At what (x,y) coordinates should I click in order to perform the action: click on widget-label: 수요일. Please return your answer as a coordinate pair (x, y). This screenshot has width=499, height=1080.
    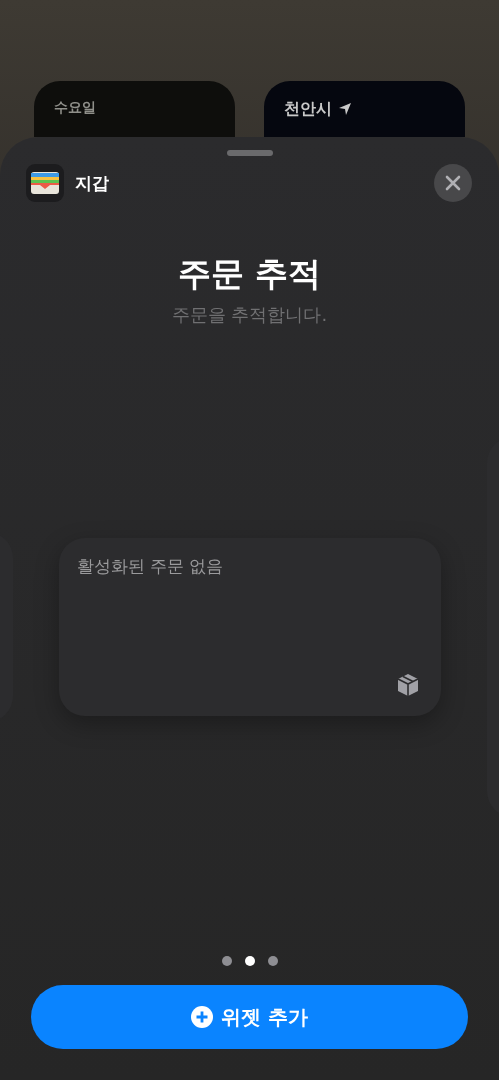
    Looking at the image, I should click on (75, 108).